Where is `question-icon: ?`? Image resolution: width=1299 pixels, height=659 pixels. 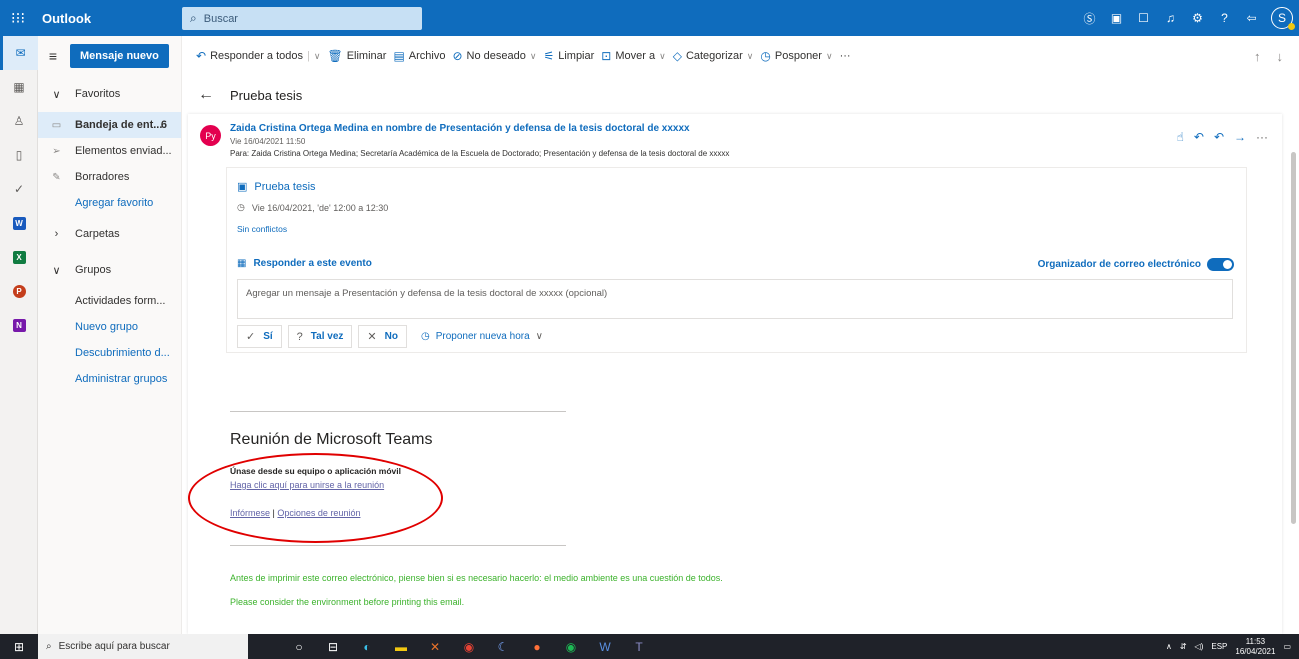 question-icon: ? is located at coordinates (299, 336).